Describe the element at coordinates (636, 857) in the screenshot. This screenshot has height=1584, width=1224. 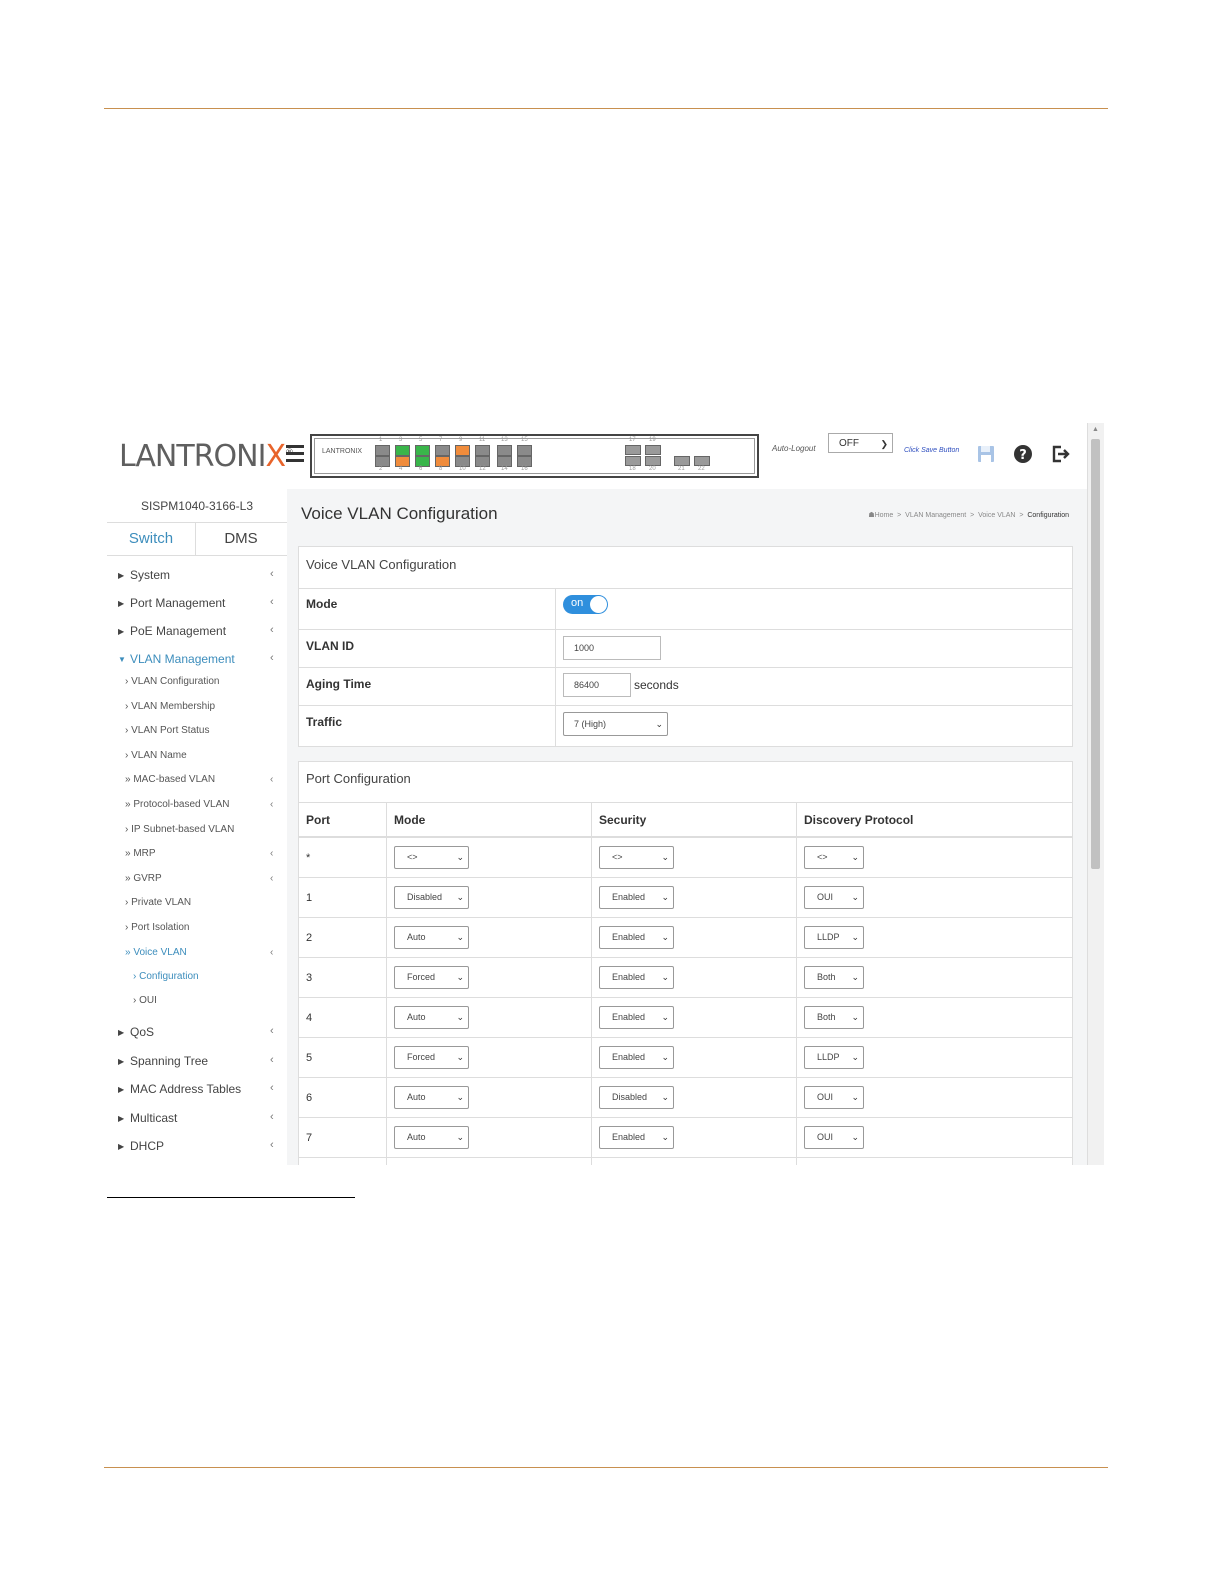
I see `security-select: <> ⌄` at that location.